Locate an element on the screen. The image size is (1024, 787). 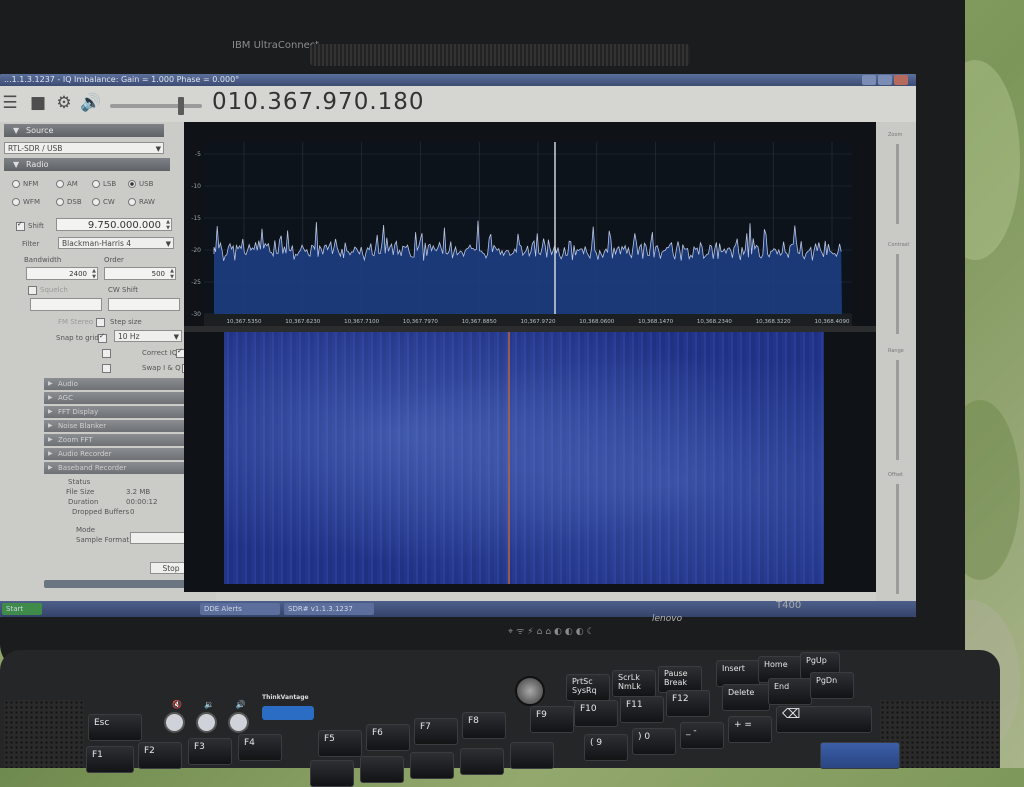
audio-section-header: Audio is located at coordinates (119, 384).